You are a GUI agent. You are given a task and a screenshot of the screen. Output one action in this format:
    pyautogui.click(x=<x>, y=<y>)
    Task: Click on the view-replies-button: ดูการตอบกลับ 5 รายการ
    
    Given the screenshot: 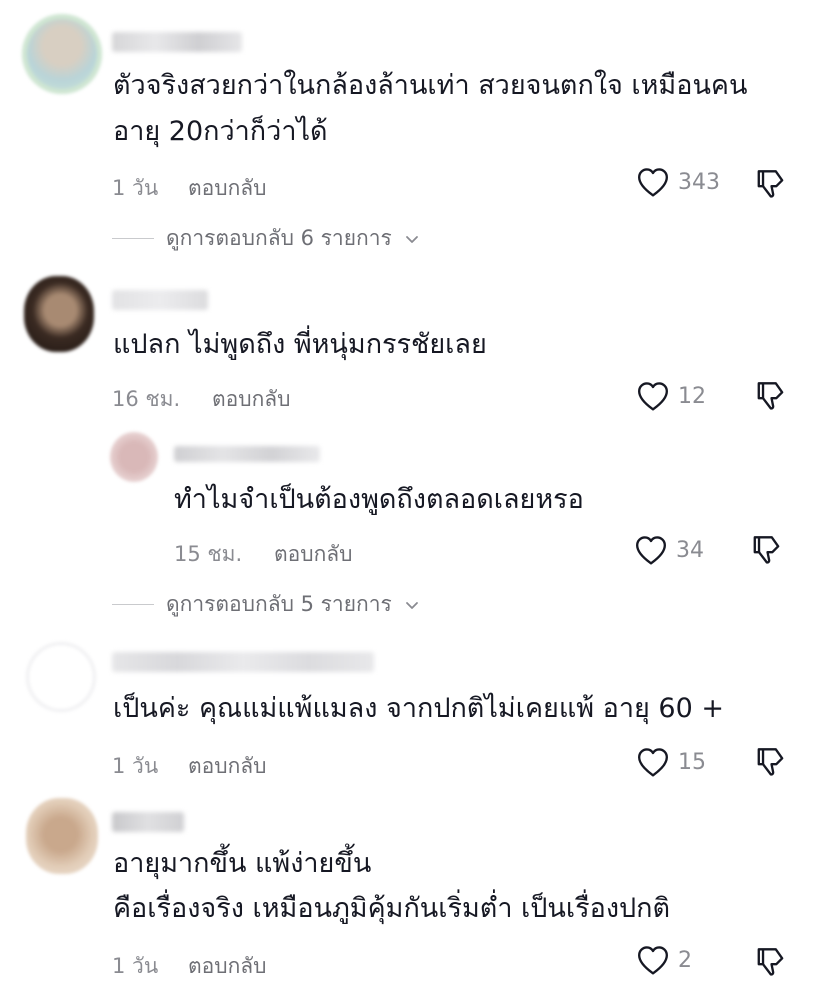 What is the action you would take?
    pyautogui.click(x=266, y=604)
    